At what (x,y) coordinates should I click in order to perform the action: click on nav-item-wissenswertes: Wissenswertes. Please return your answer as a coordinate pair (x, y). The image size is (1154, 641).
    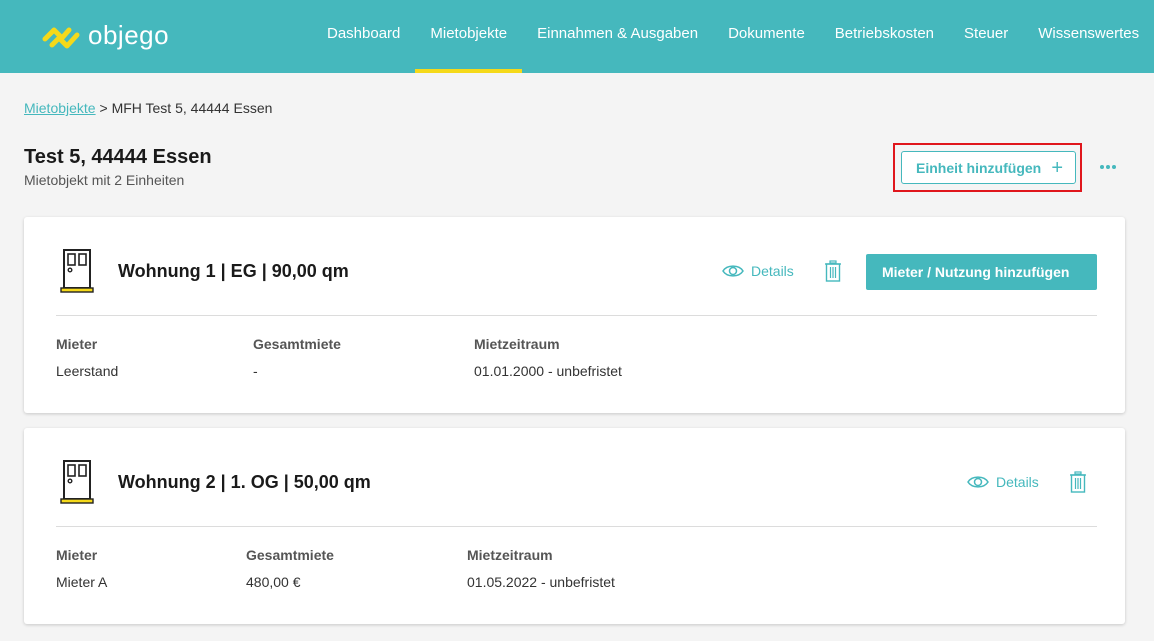
    Looking at the image, I should click on (1088, 36).